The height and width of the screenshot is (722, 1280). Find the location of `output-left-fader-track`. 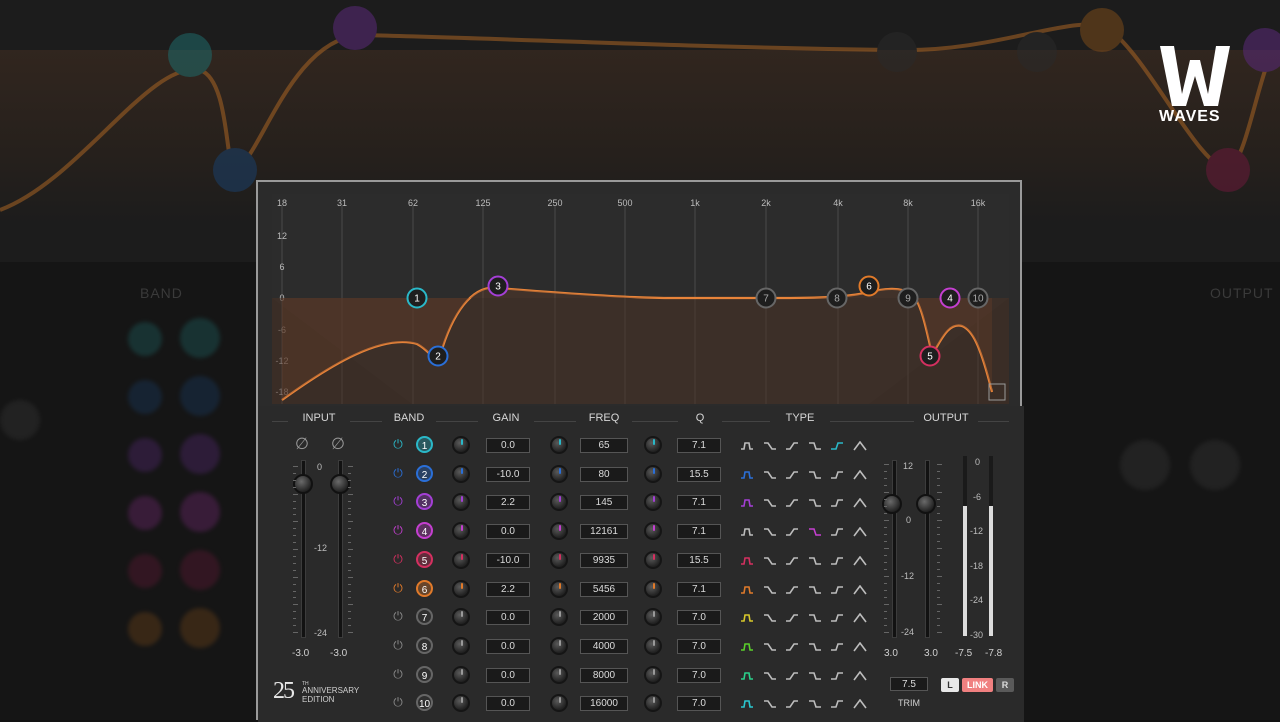

output-left-fader-track is located at coordinates (894, 549).